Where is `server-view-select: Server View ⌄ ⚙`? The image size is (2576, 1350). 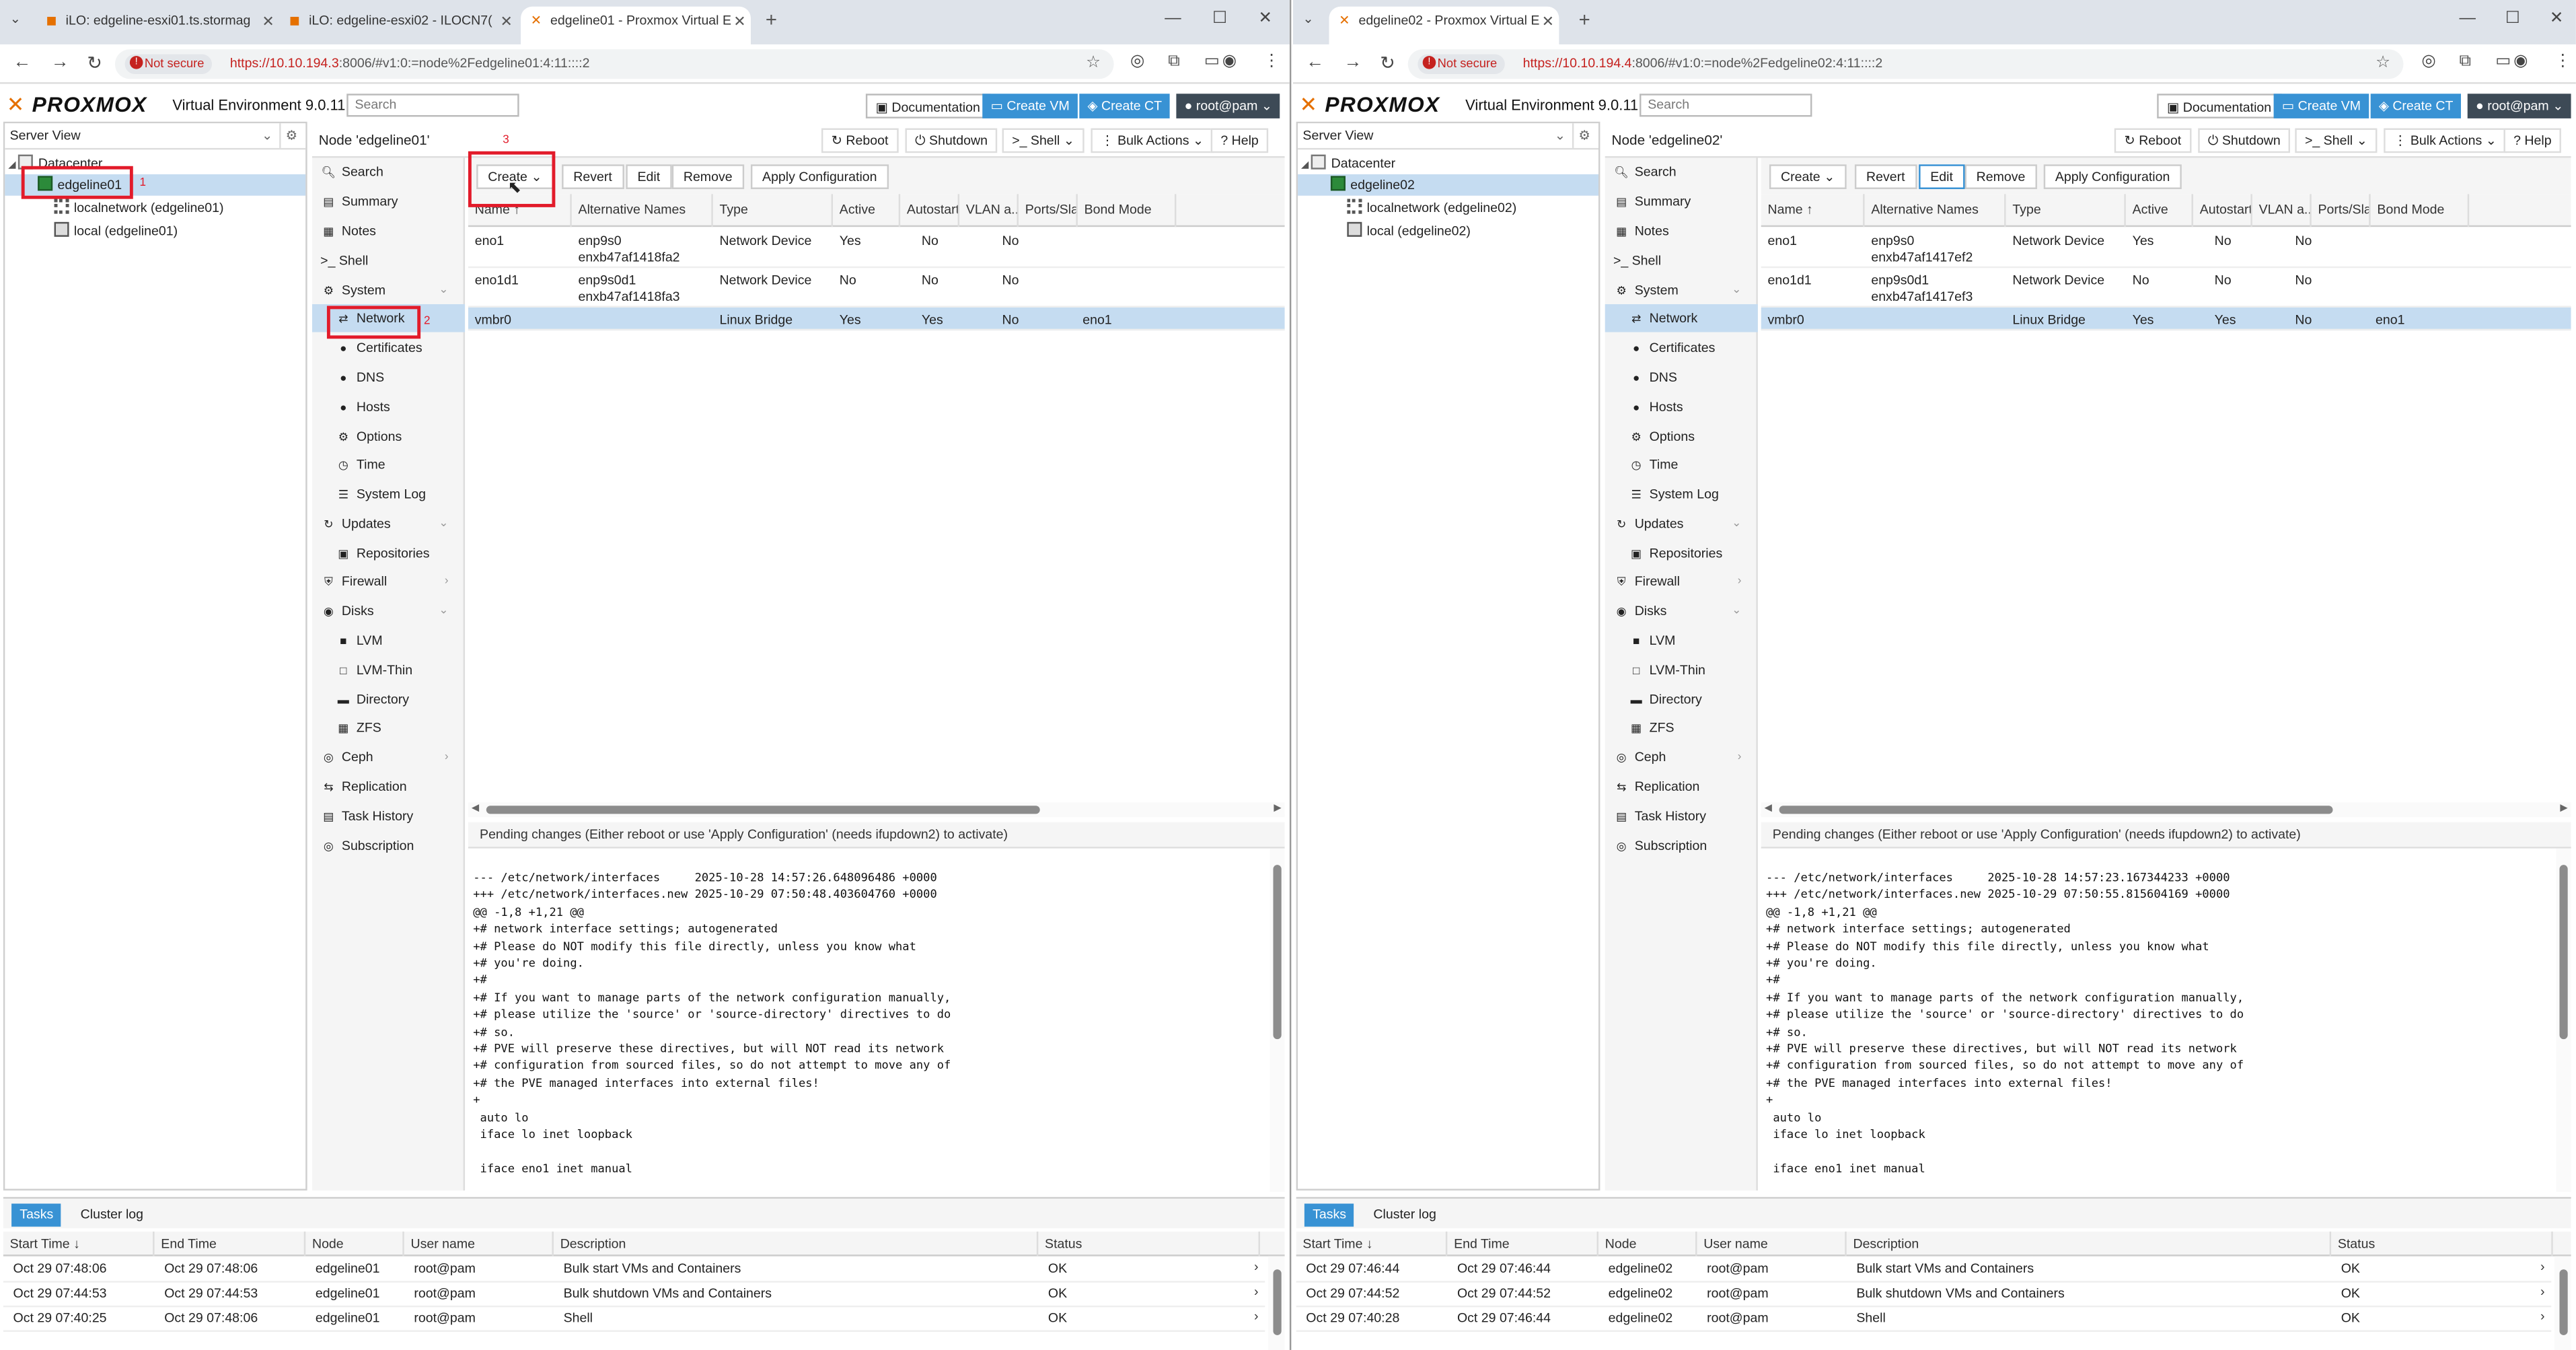
server-view-select: Server View ⌄ ⚙ is located at coordinates (155, 136).